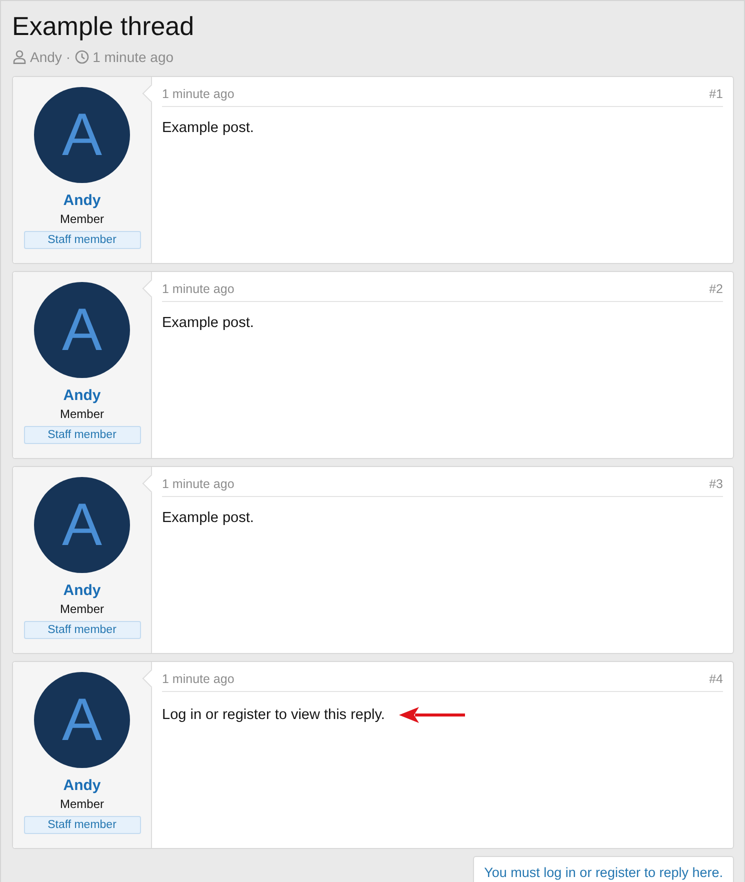 The image size is (745, 882). I want to click on post-number: #1, so click(716, 94).